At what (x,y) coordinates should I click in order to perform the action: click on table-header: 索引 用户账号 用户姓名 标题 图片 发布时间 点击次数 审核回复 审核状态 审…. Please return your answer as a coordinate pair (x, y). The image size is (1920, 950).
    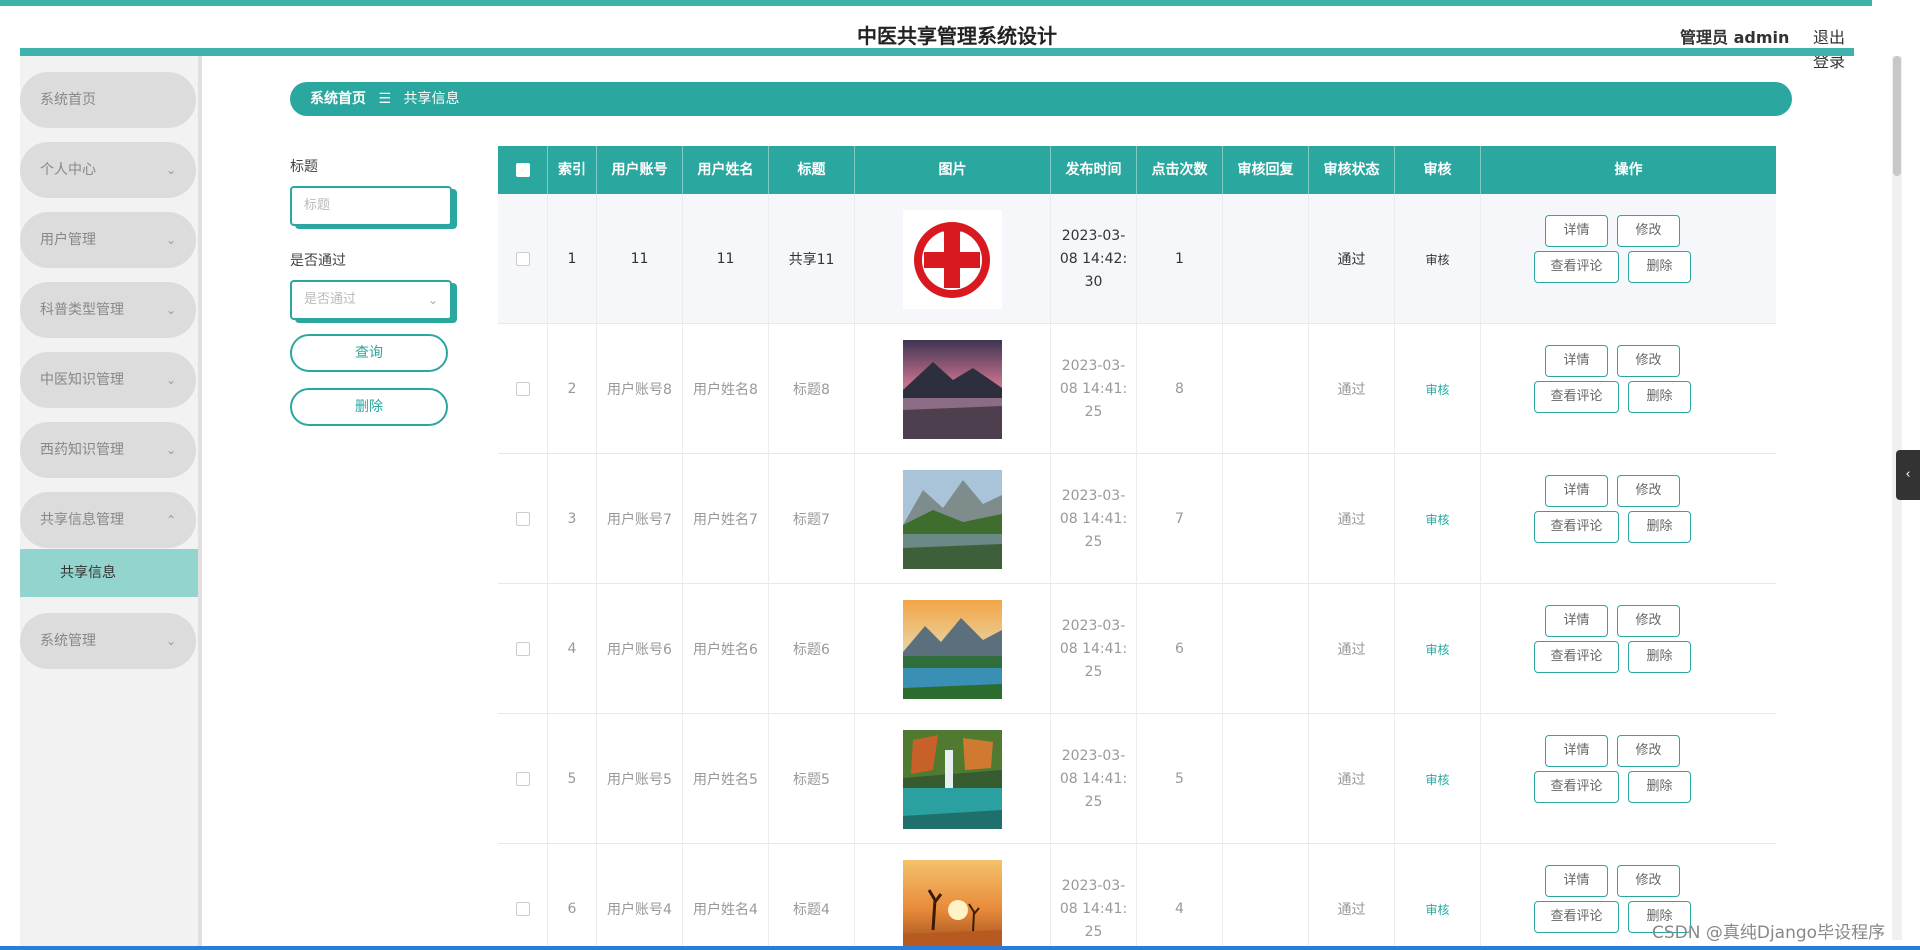
    Looking at the image, I should click on (1137, 170).